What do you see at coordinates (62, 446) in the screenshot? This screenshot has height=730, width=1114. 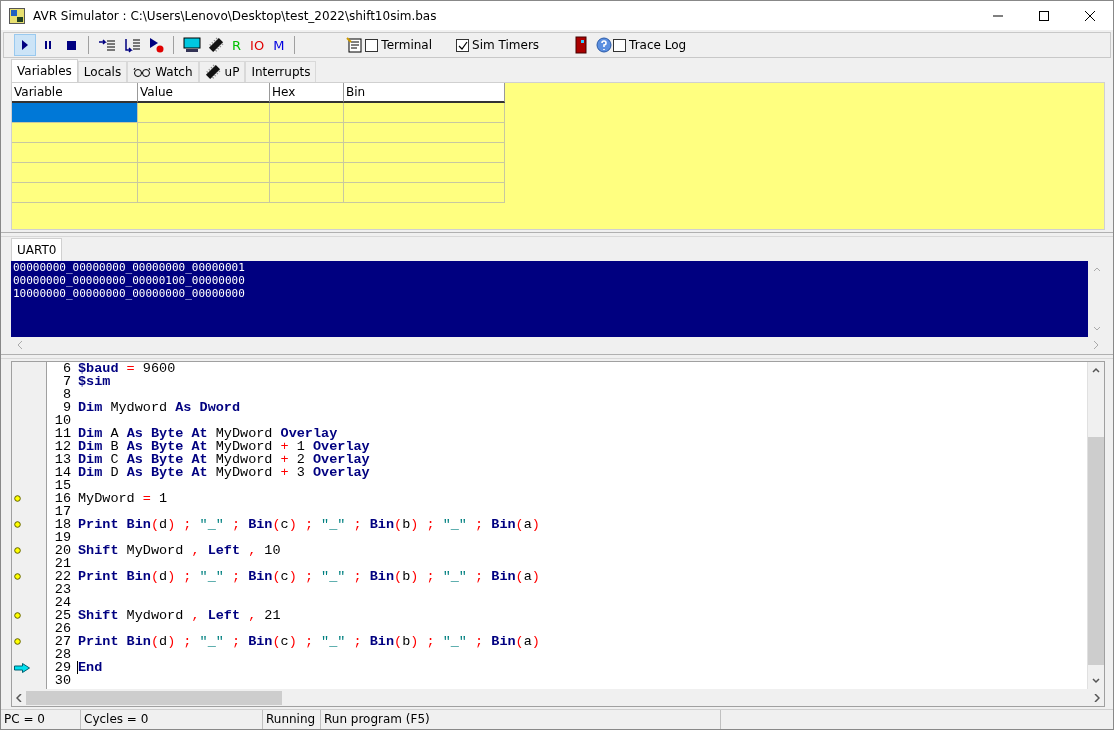 I see `line-number: 12` at bounding box center [62, 446].